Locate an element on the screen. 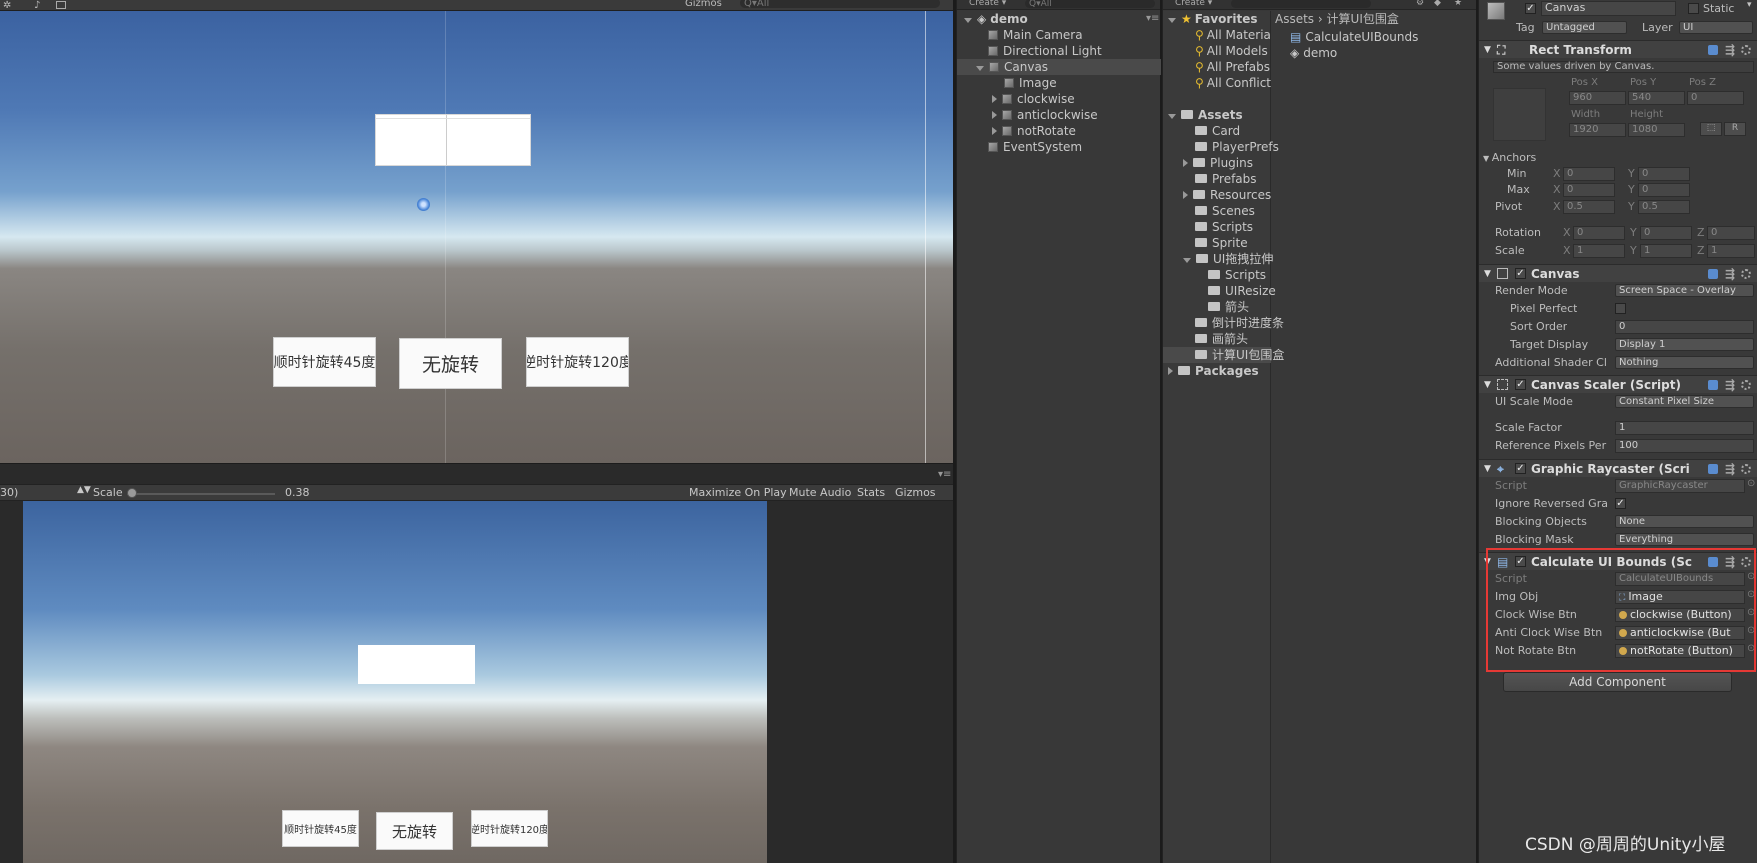 The image size is (1757, 863). favorite-item: ⚲ All Models is located at coordinates (1231, 51).